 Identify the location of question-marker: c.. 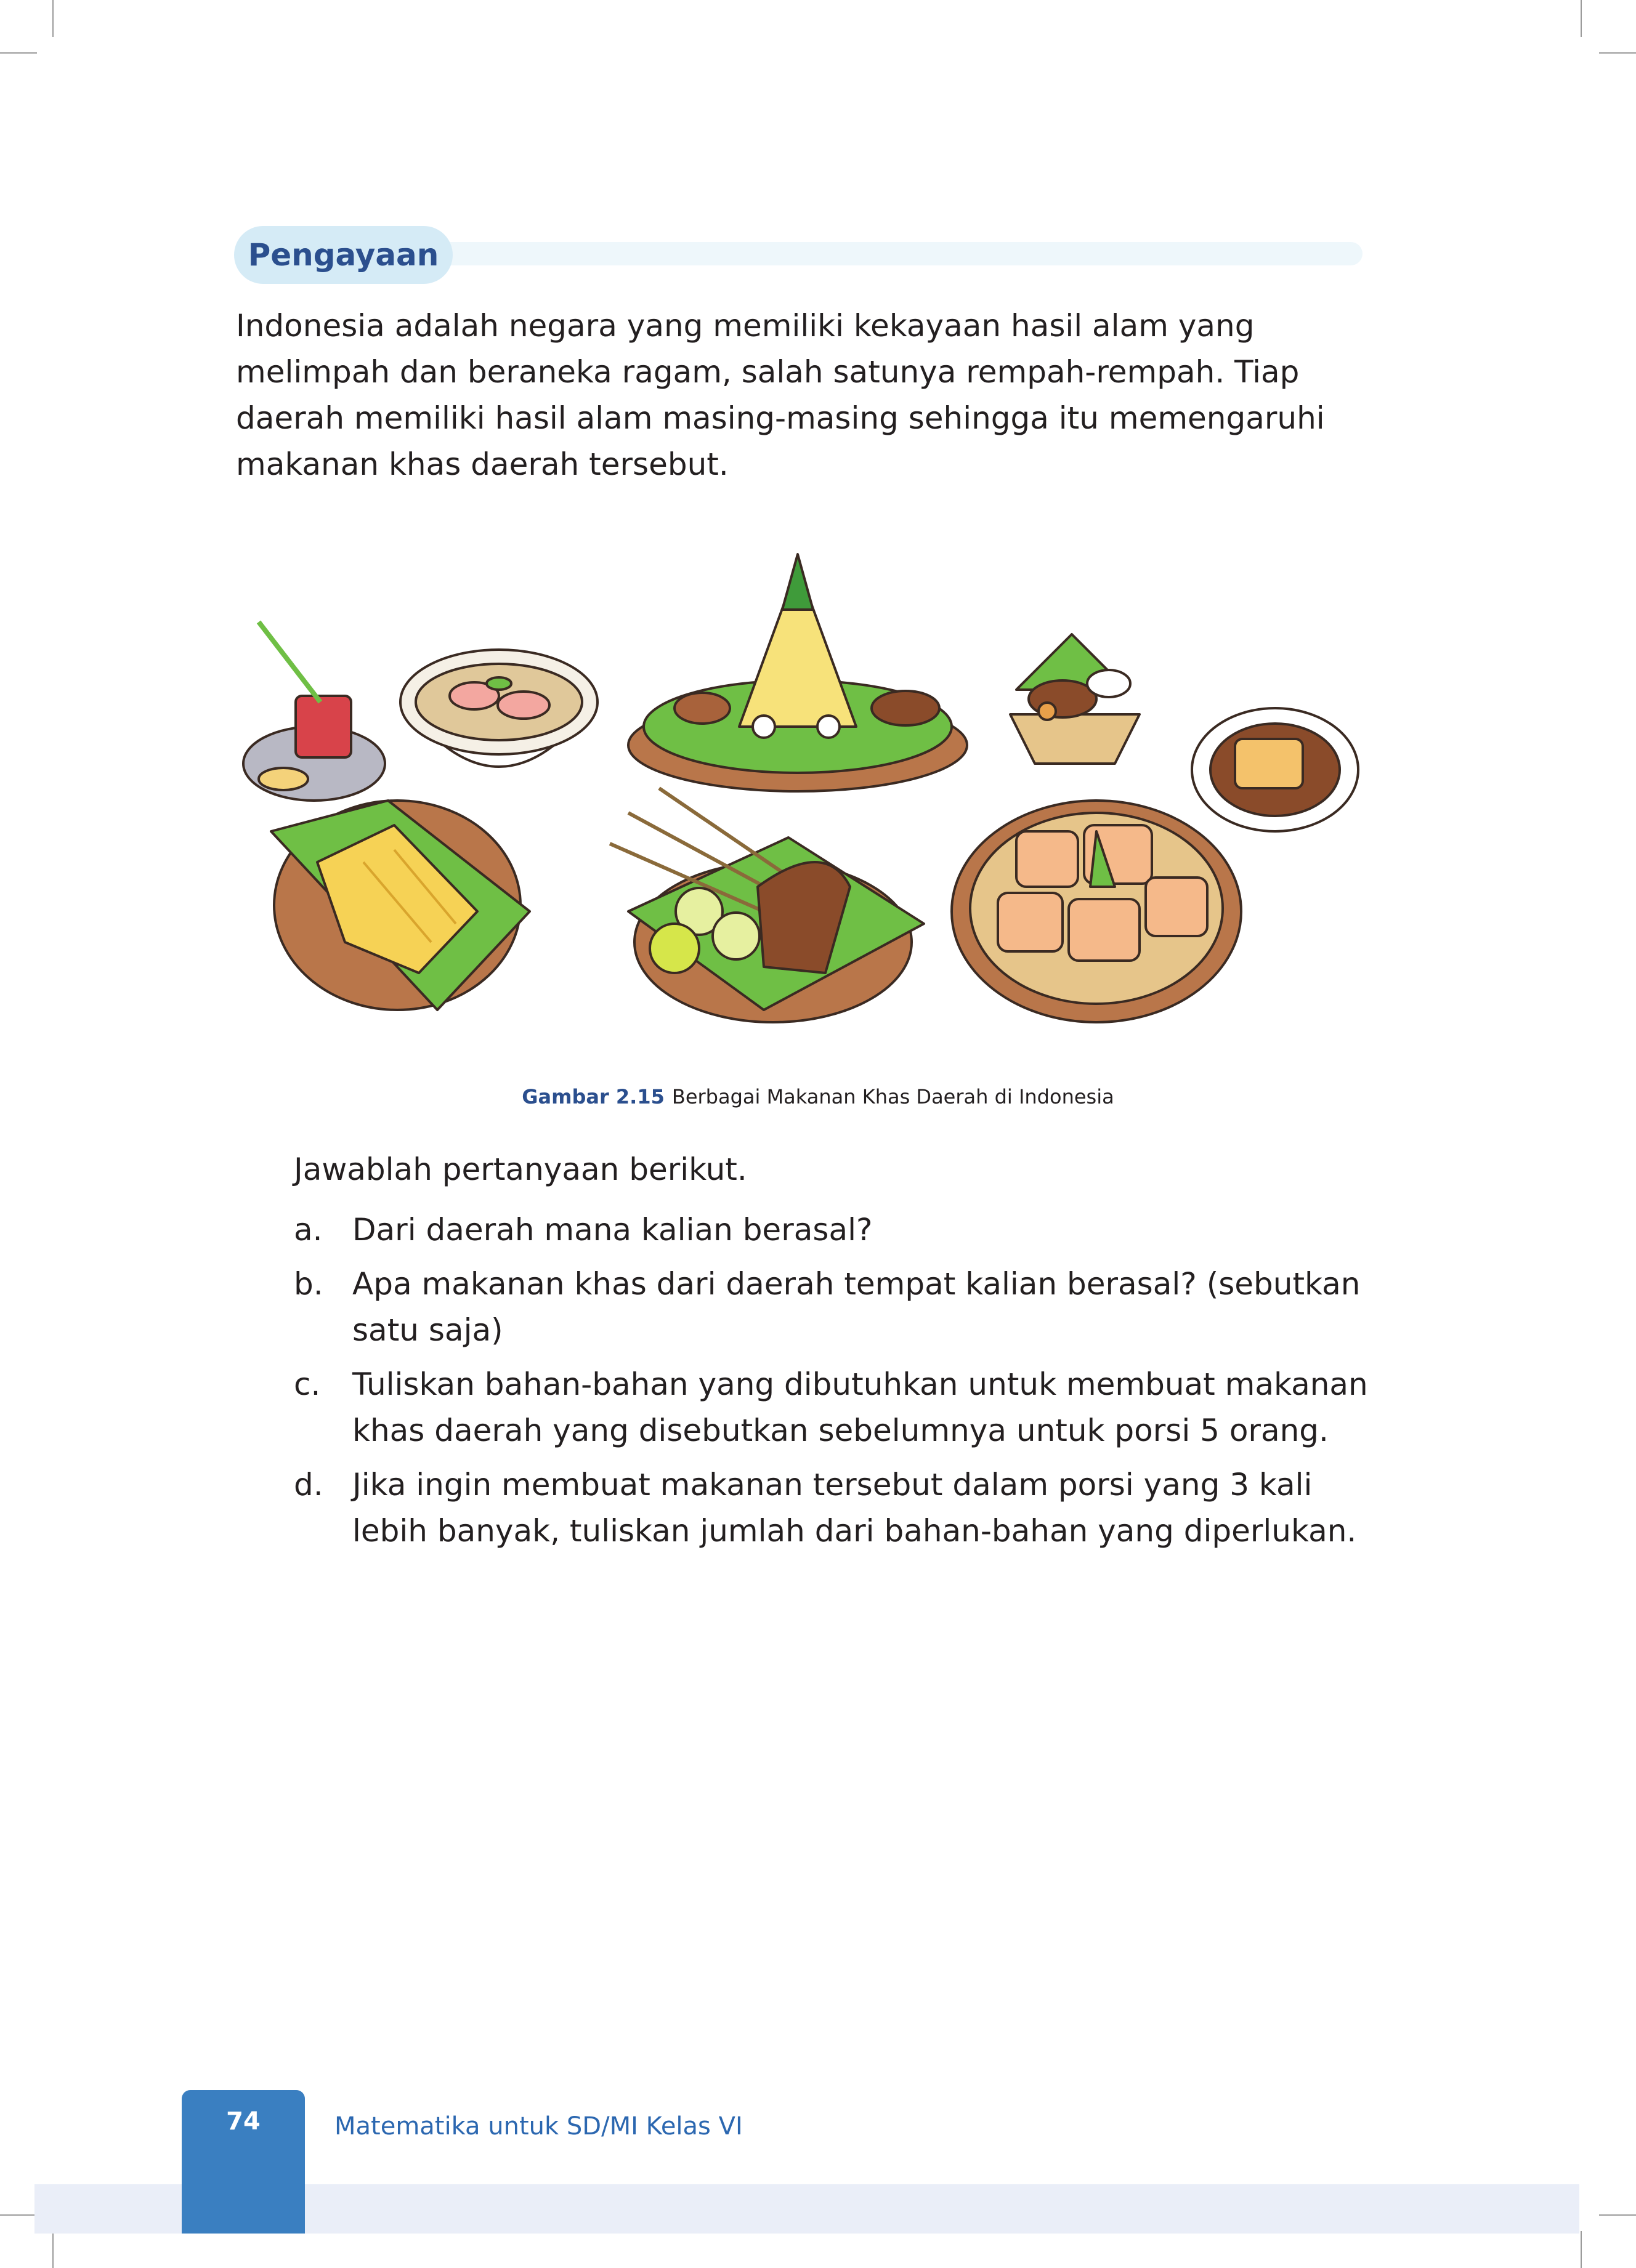
(307, 1384).